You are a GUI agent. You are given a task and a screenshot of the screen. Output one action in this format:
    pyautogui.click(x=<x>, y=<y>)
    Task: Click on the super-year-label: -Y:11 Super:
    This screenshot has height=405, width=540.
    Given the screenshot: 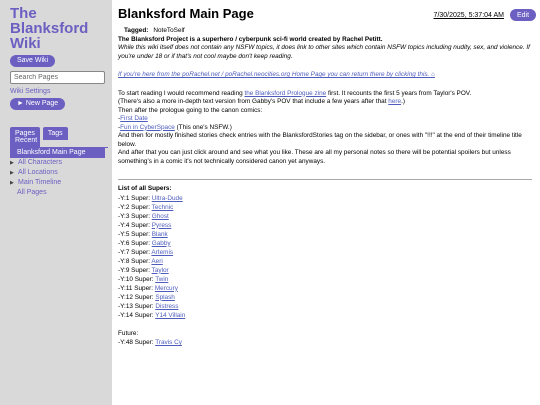 What is the action you would take?
    pyautogui.click(x=136, y=288)
    